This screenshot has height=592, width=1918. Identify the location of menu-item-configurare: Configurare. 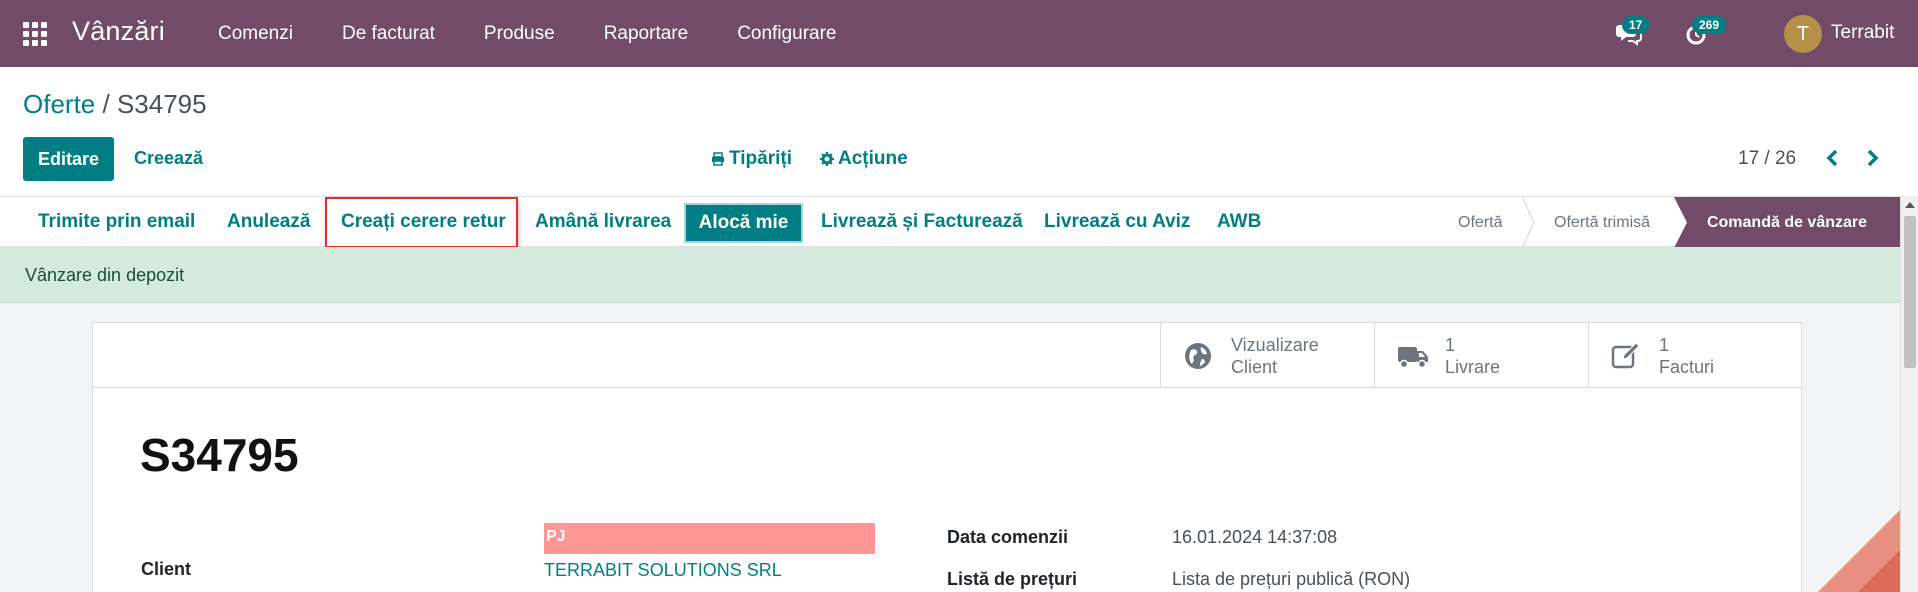
(786, 34).